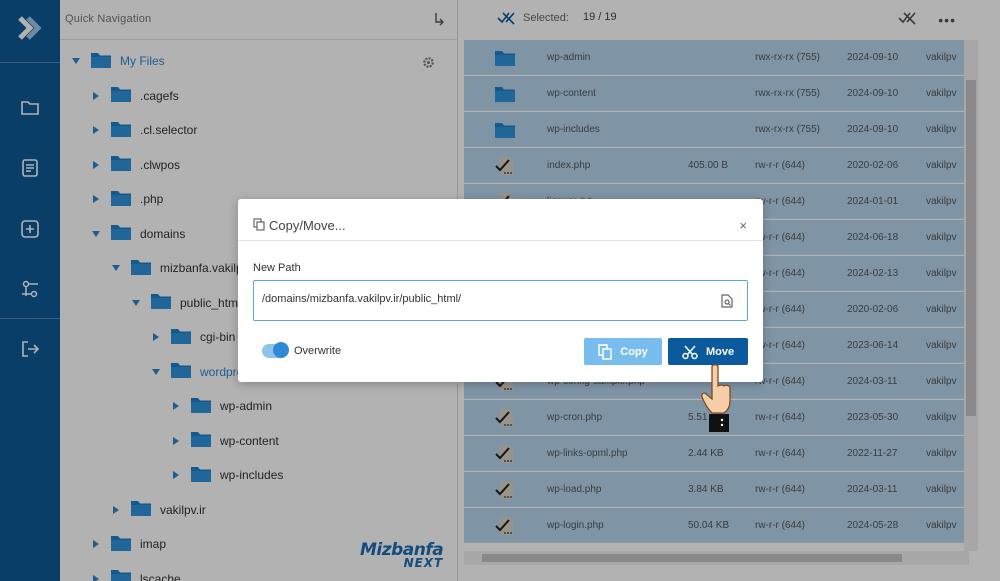 This screenshot has height=581, width=1000. What do you see at coordinates (743, 225) in the screenshot?
I see `close-icon: ×` at bounding box center [743, 225].